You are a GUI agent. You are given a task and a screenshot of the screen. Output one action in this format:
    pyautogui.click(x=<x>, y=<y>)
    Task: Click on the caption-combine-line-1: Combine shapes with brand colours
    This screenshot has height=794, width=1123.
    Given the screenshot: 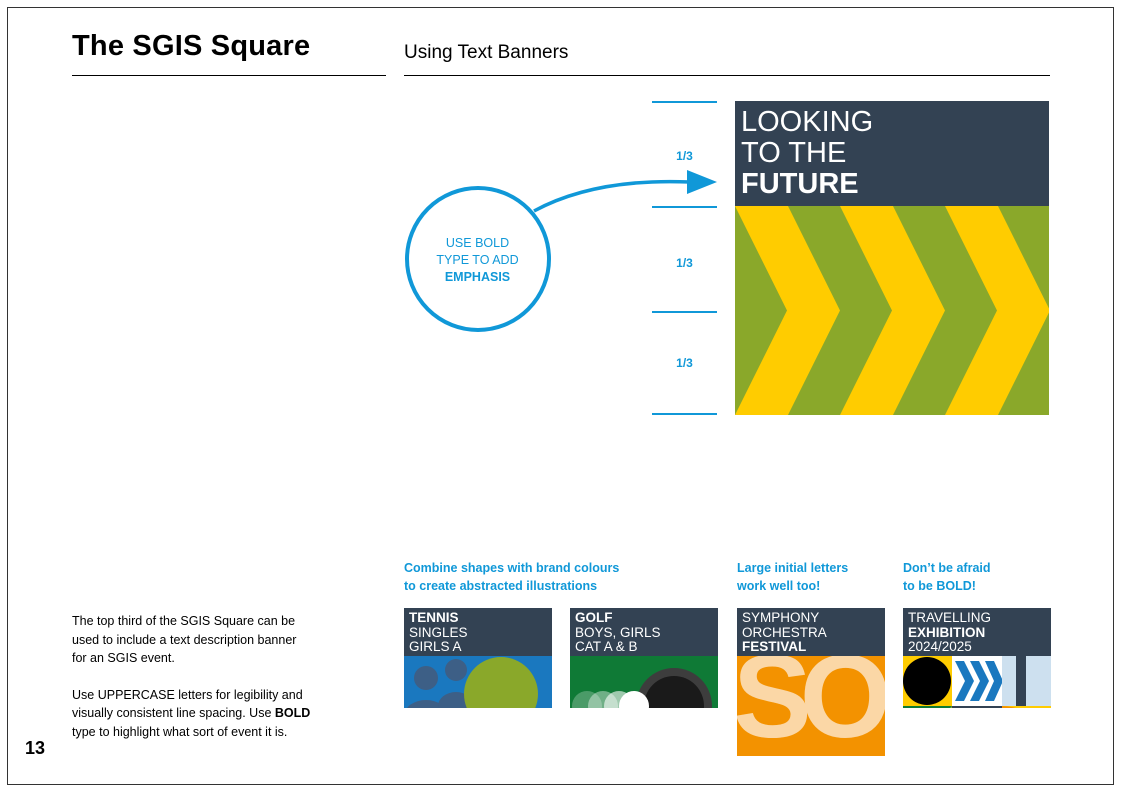 What is the action you would take?
    pyautogui.click(x=512, y=568)
    